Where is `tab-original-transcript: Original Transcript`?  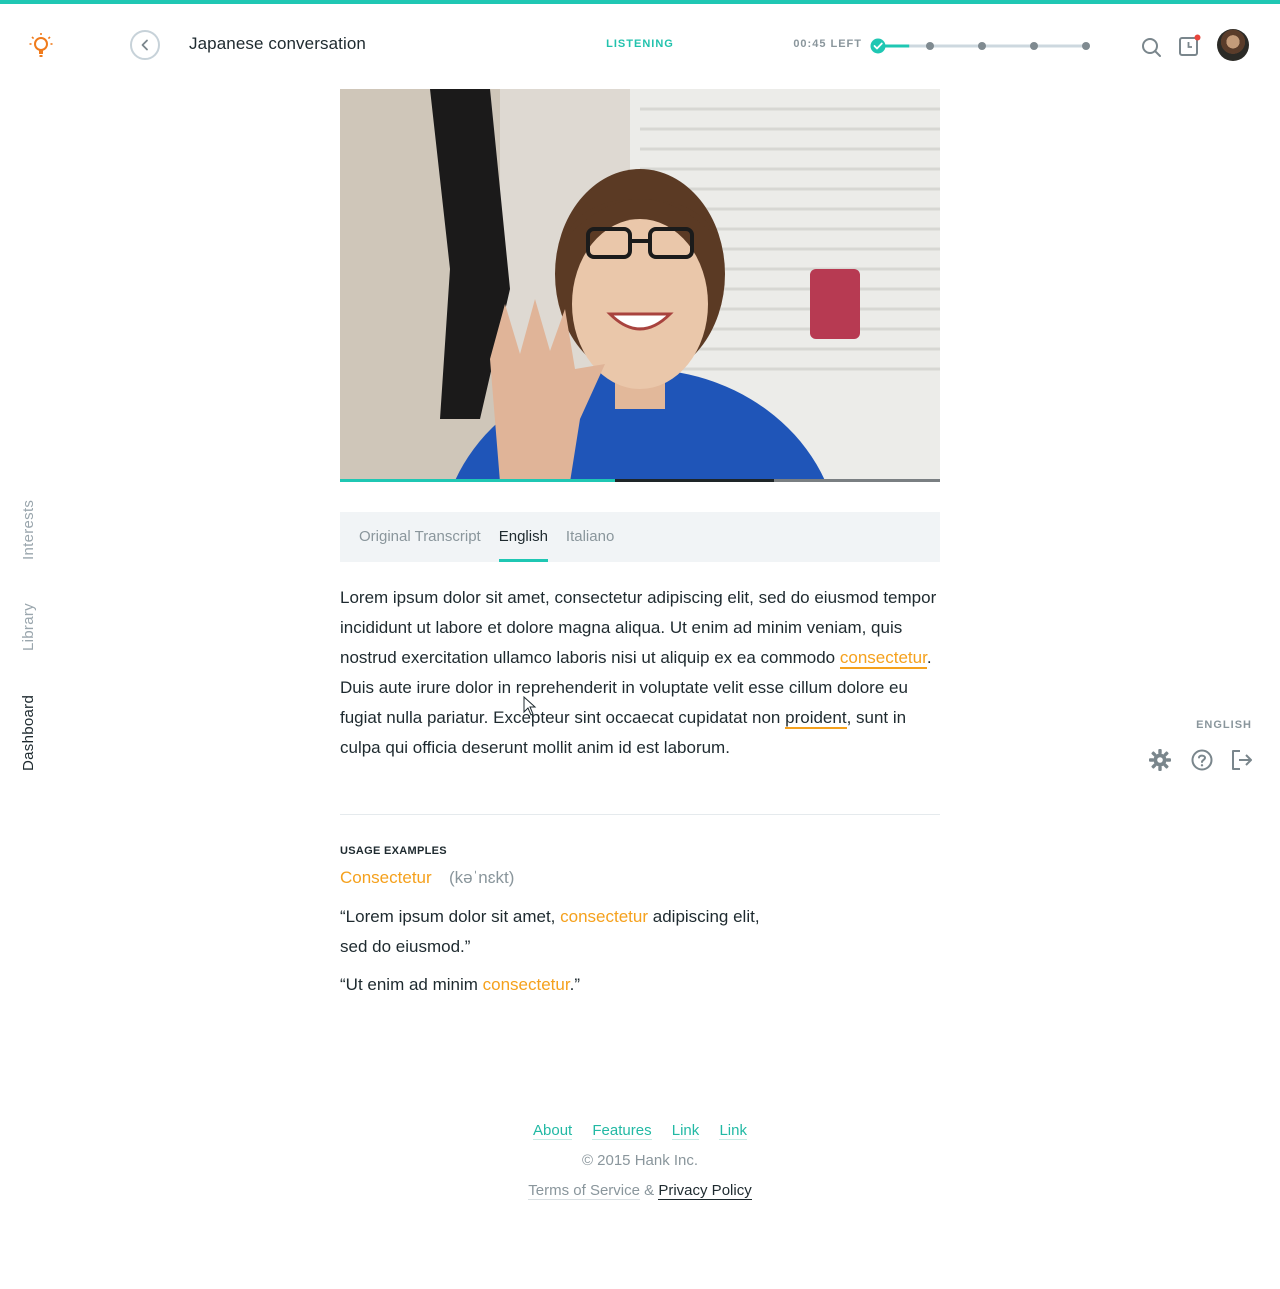 tab-original-transcript: Original Transcript is located at coordinates (420, 537).